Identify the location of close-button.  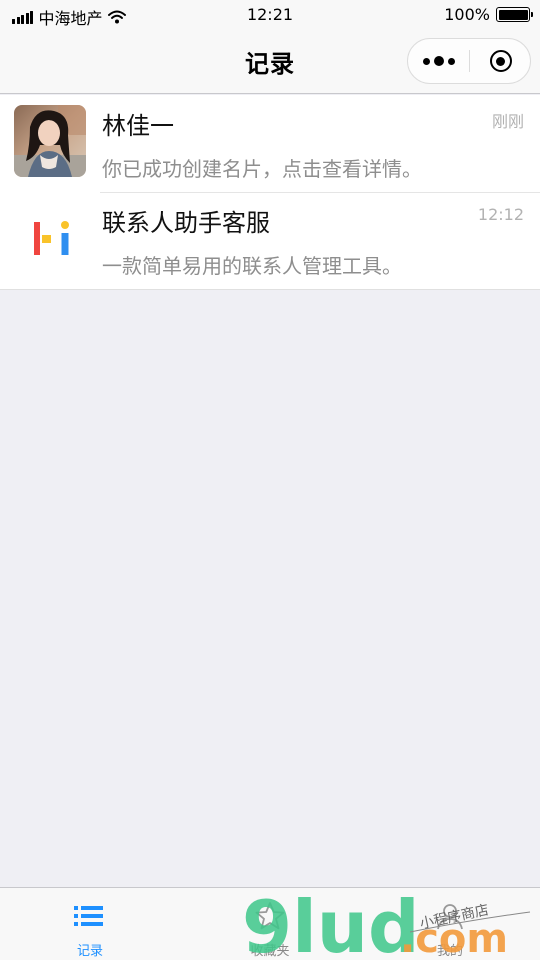
(500, 61).